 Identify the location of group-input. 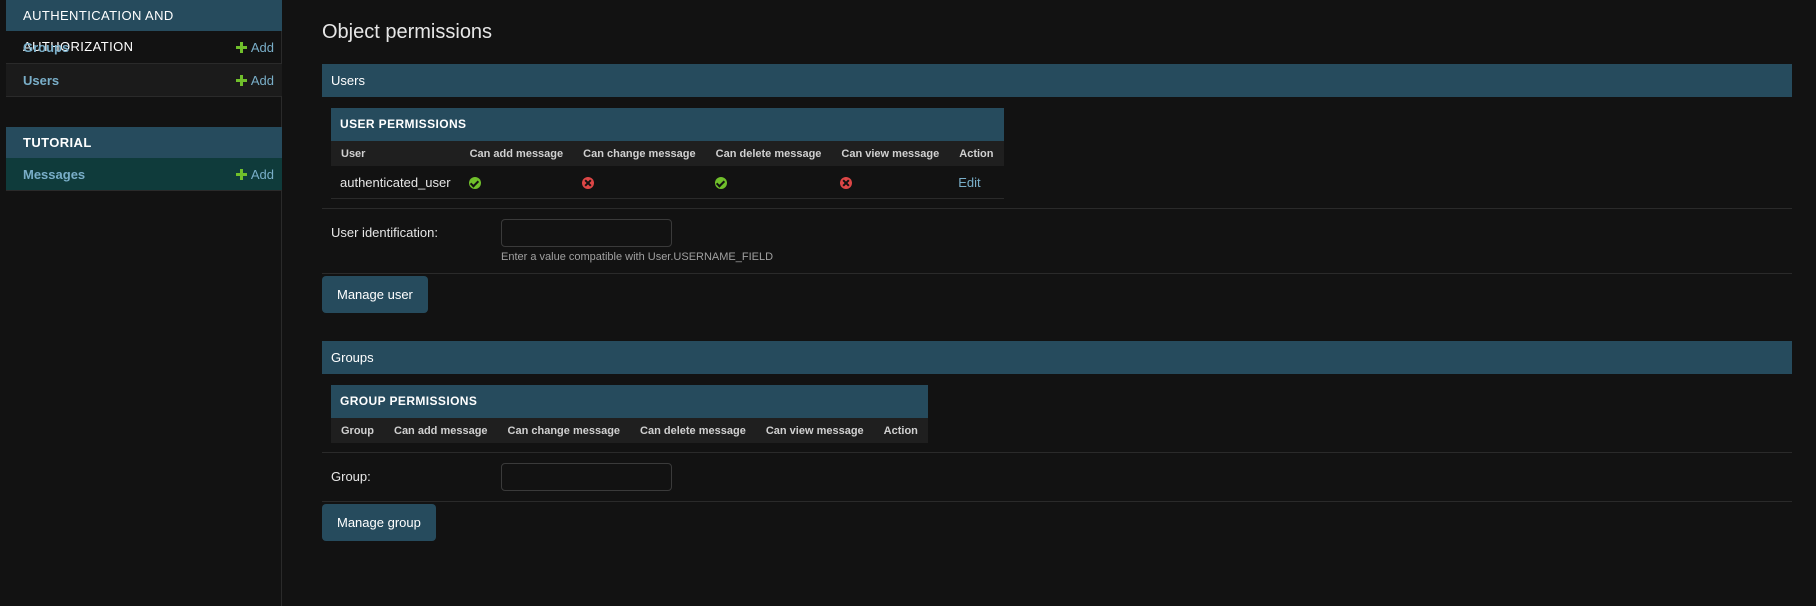
(586, 477).